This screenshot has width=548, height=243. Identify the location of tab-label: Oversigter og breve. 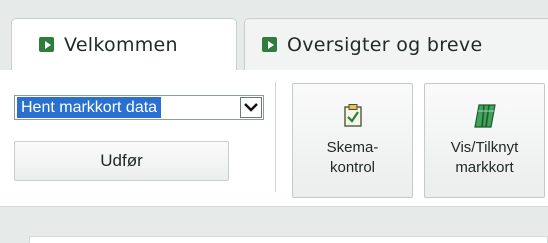
(385, 44).